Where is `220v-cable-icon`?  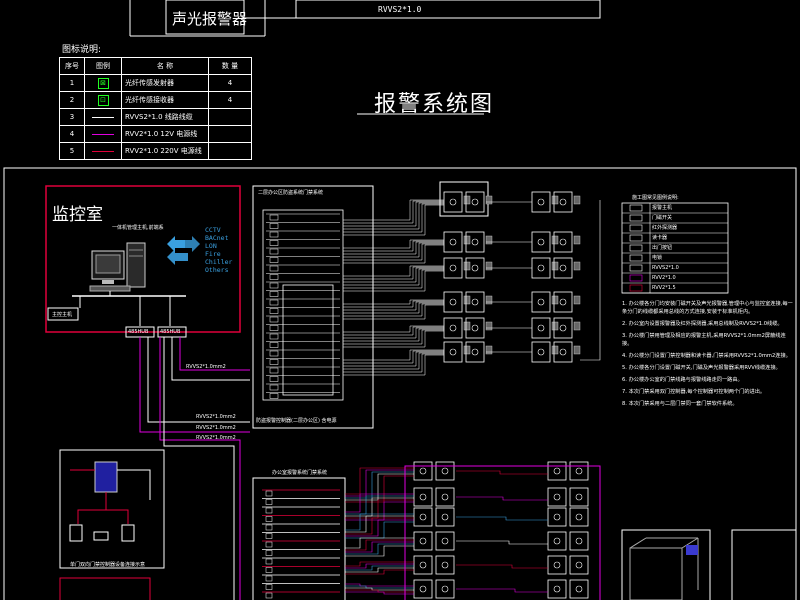 220v-cable-icon is located at coordinates (103, 151).